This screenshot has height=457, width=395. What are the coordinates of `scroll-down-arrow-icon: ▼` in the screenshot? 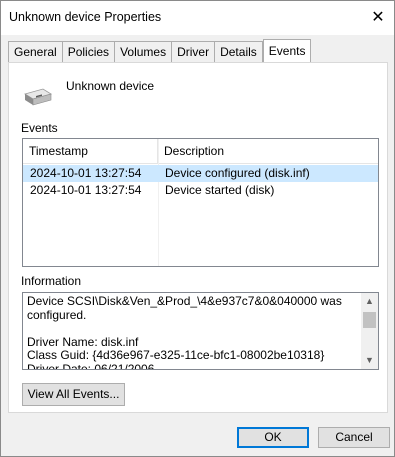 It's located at (369, 360).